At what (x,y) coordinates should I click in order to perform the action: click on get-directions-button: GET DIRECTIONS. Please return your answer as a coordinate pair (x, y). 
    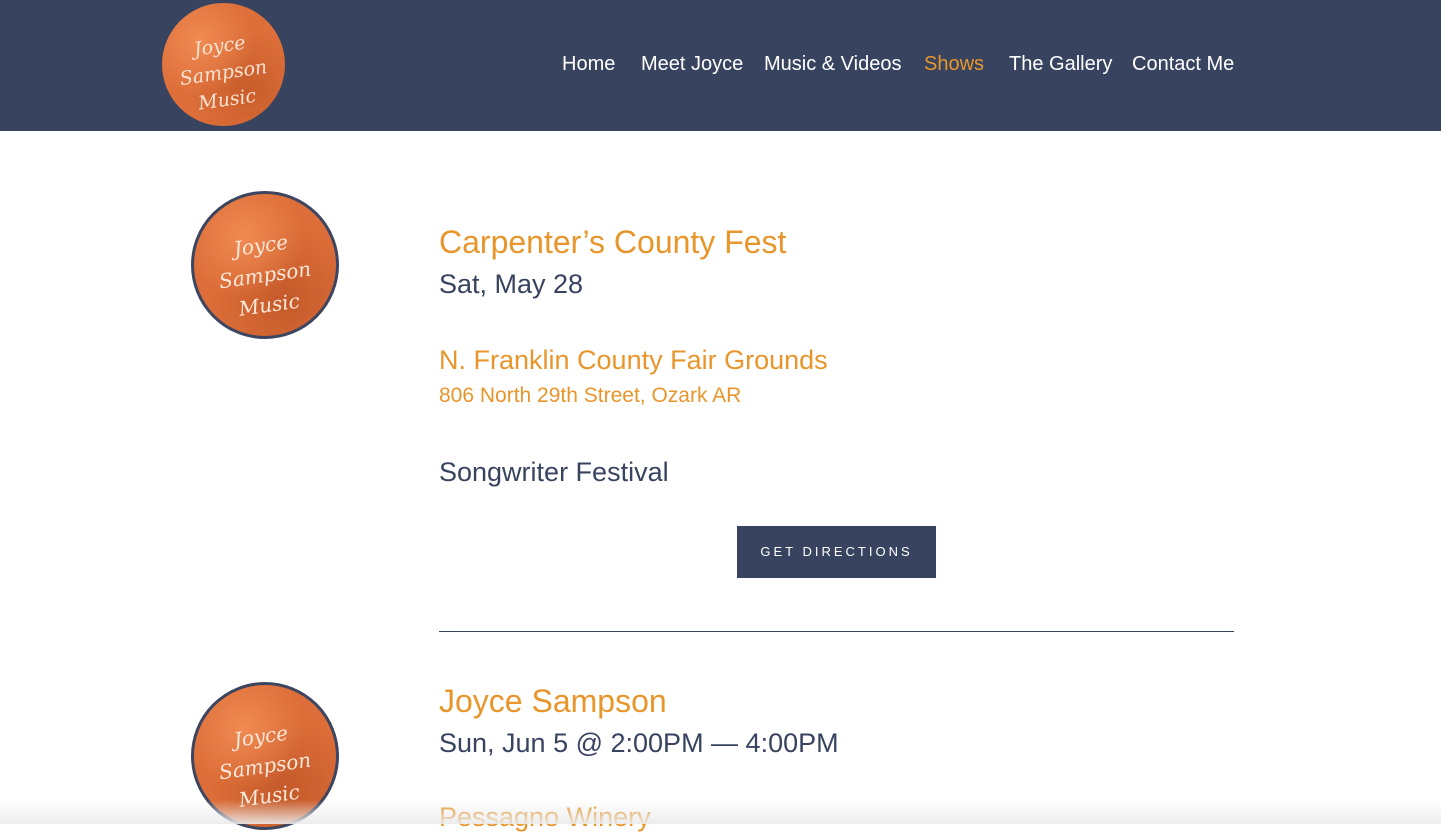
    Looking at the image, I should click on (836, 552).